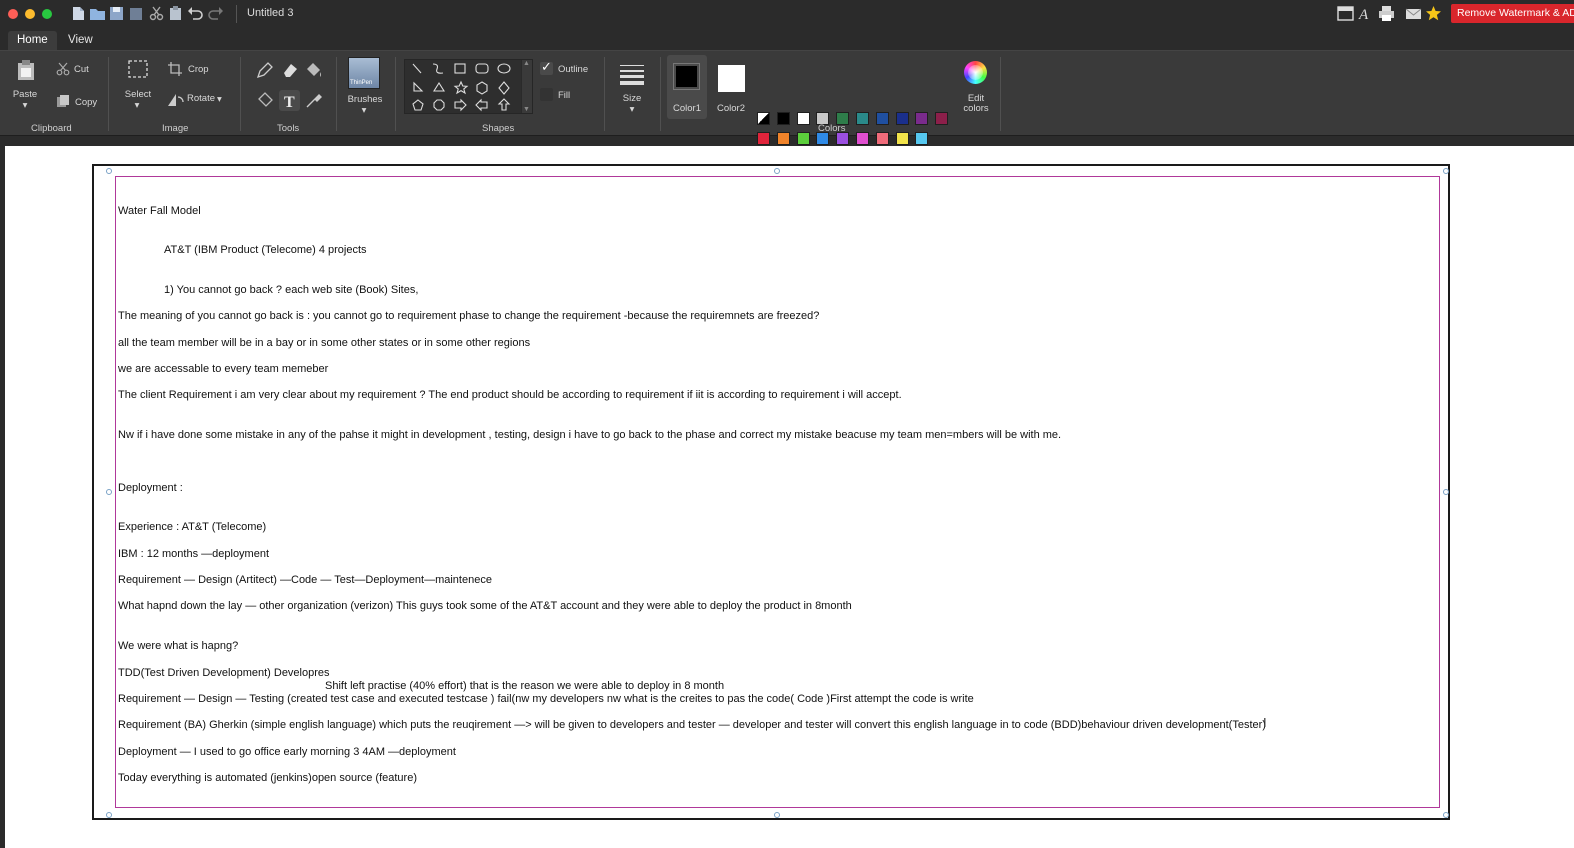 The height and width of the screenshot is (848, 1574). I want to click on edit-colors-button: Edit colors, so click(976, 104).